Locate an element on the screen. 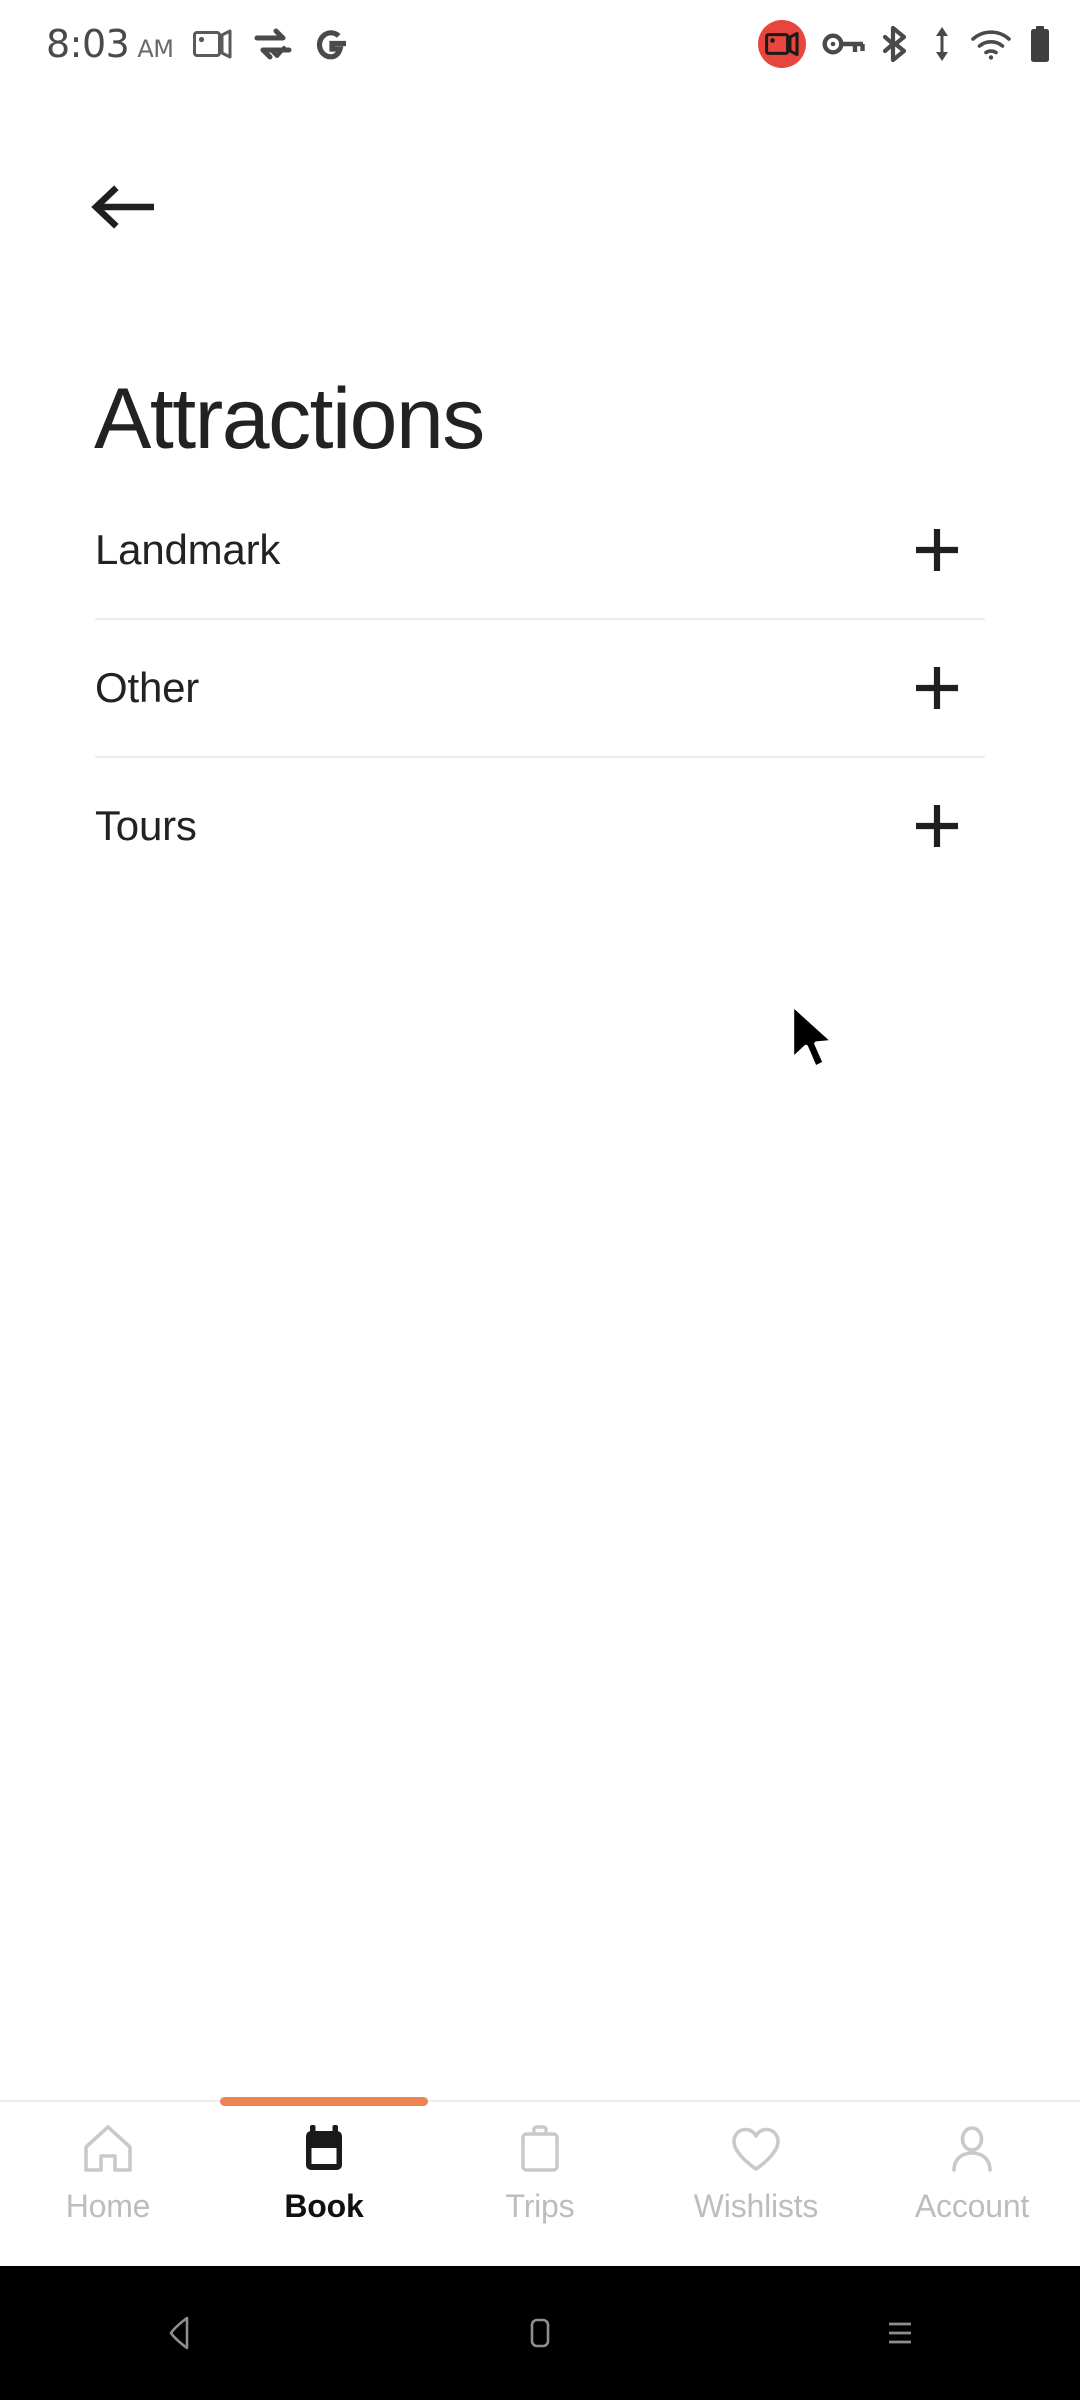 Image resolution: width=1080 pixels, height=2400 pixels. list-item-label: Other is located at coordinates (147, 687).